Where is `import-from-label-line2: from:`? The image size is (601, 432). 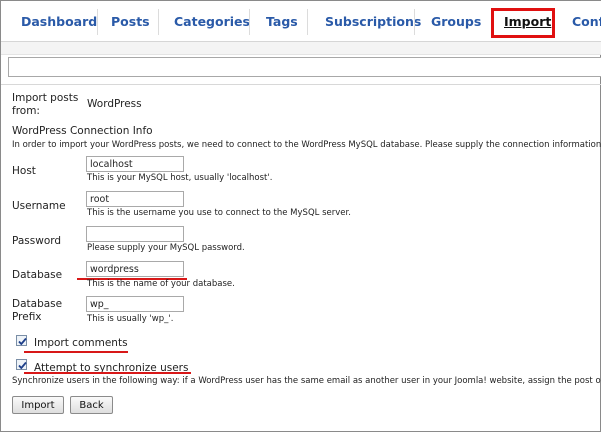
import-from-label-line2: from: is located at coordinates (26, 111).